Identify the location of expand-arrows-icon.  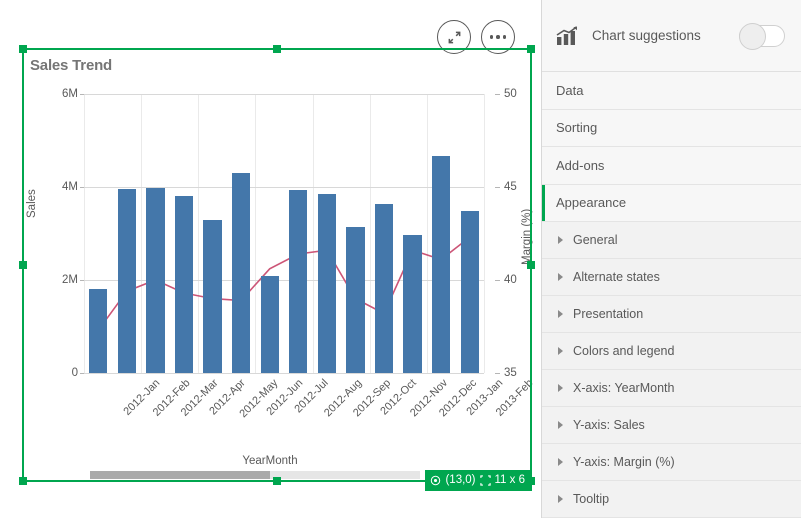
(454, 37).